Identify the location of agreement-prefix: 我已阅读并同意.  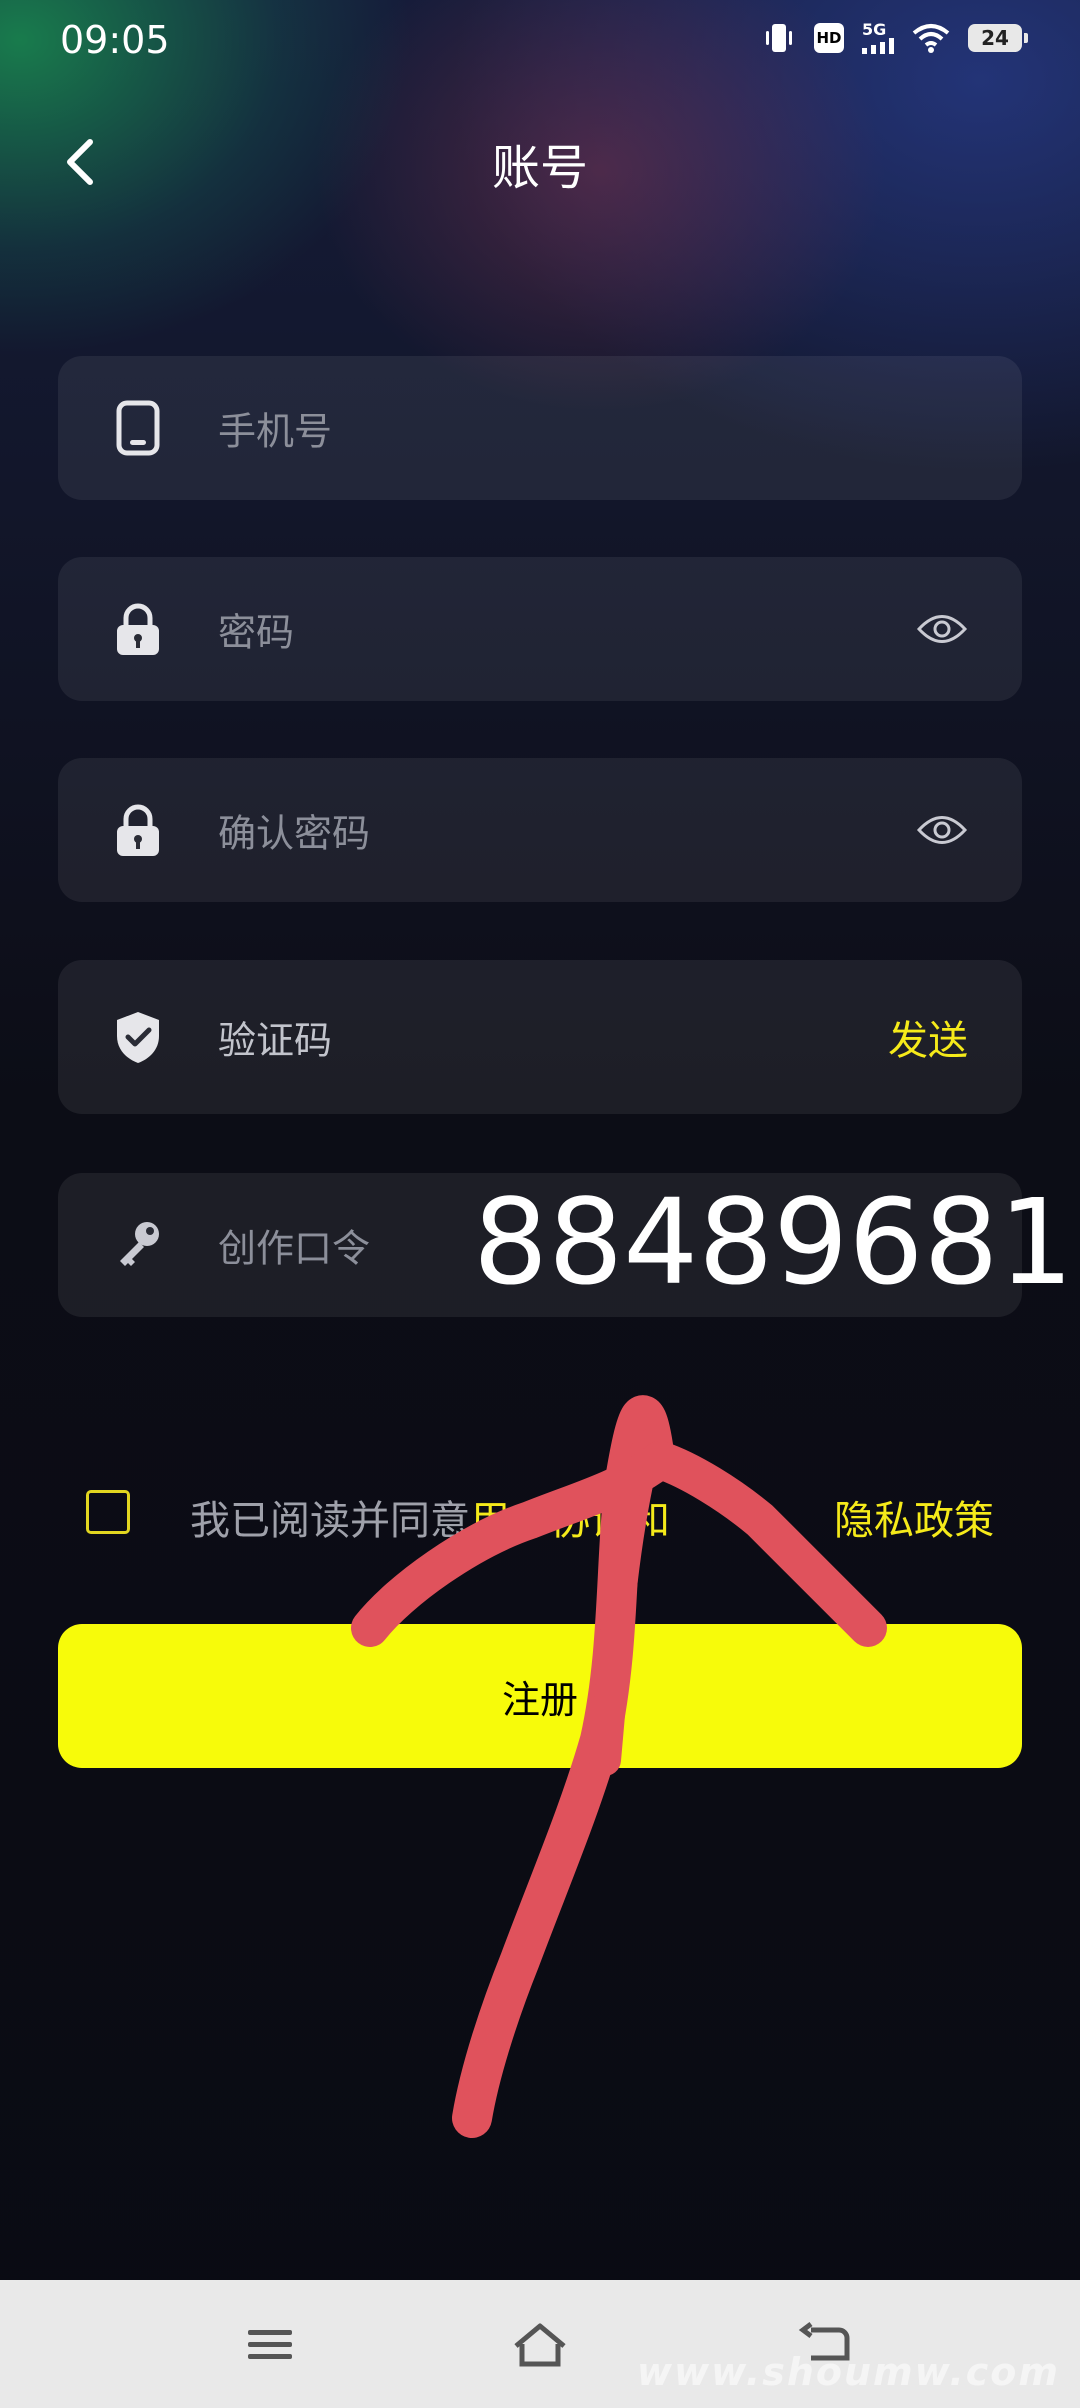
(330, 1521).